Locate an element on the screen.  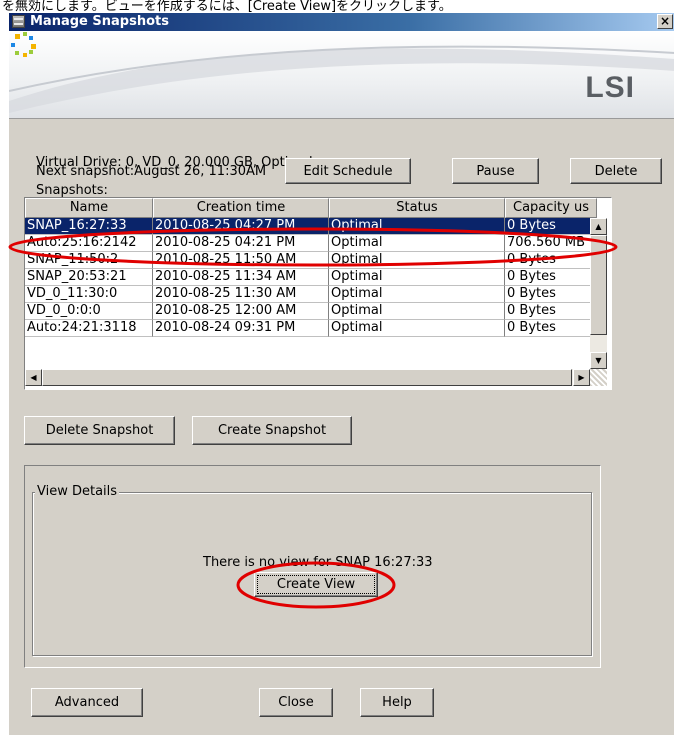
table-cell: SNAP_20:53:21 is located at coordinates (89, 277).